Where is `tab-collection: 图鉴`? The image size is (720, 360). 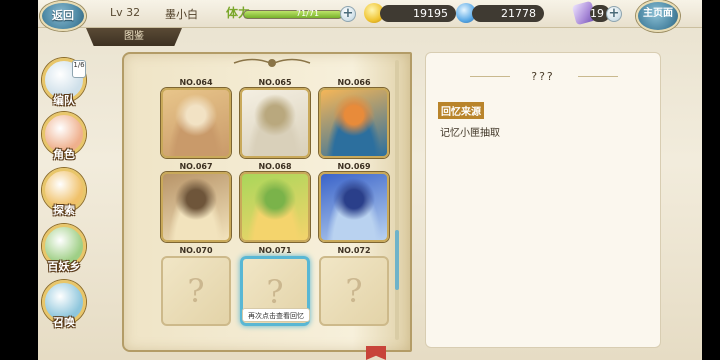
tab-collection: 图鉴 is located at coordinates (134, 37).